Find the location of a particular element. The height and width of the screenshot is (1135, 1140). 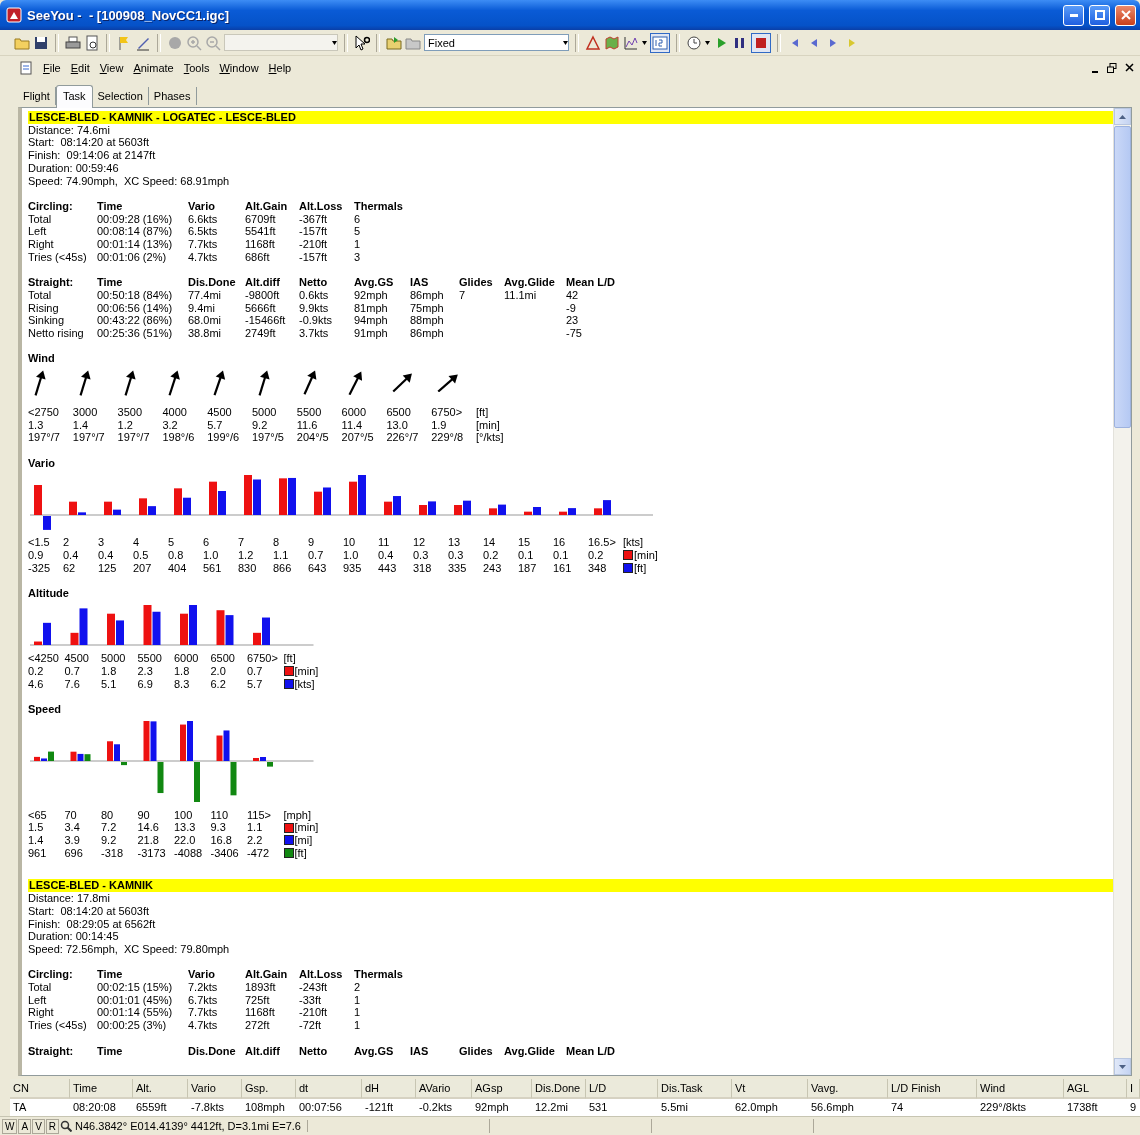

menu-item: Help is located at coordinates (280, 67).